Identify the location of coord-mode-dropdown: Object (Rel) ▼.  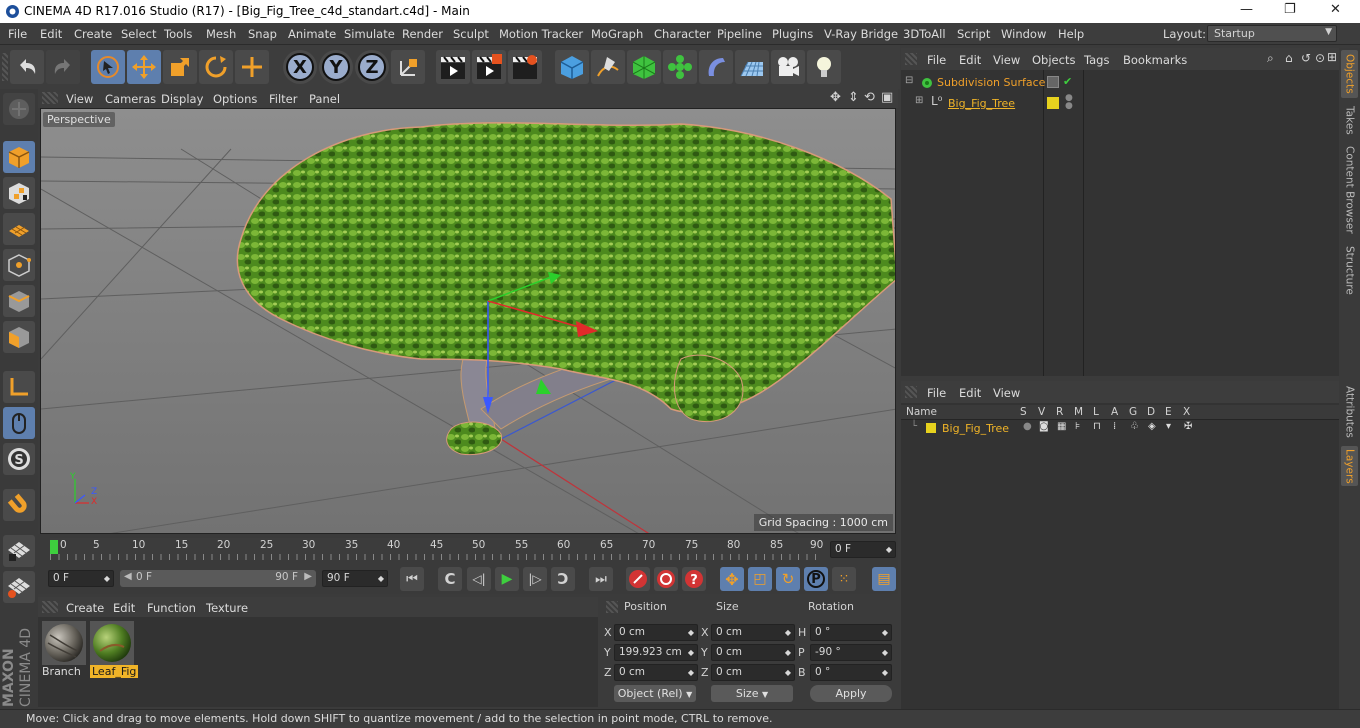
(655, 693).